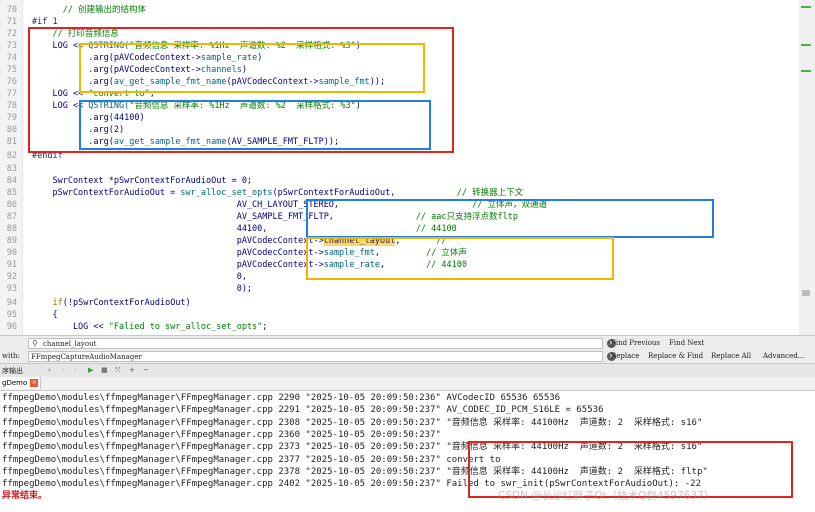 The image size is (815, 512). What do you see at coordinates (147, 58) in the screenshot?
I see `code-text: .arg(pAVCodecContext->sample_rate)` at bounding box center [147, 58].